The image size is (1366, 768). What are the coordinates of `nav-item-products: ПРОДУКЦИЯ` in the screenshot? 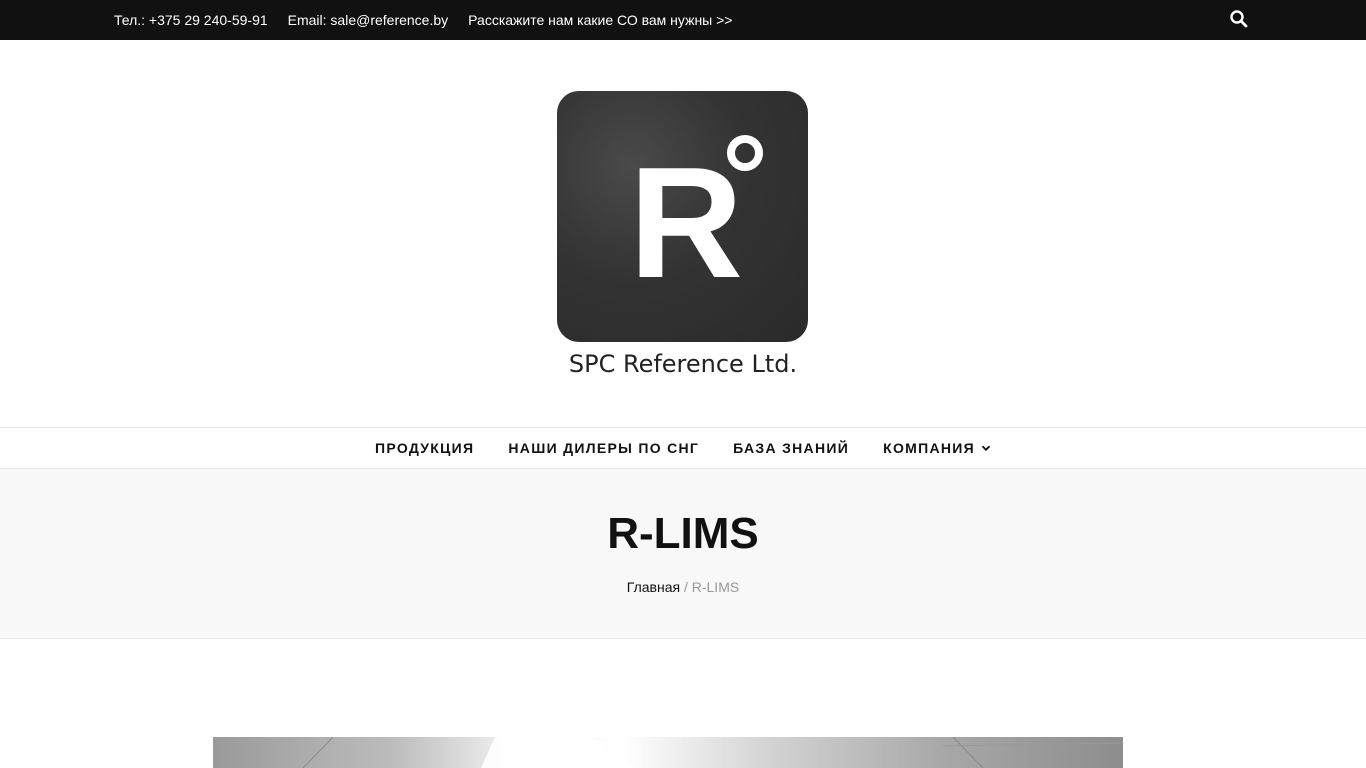 It's located at (424, 448).